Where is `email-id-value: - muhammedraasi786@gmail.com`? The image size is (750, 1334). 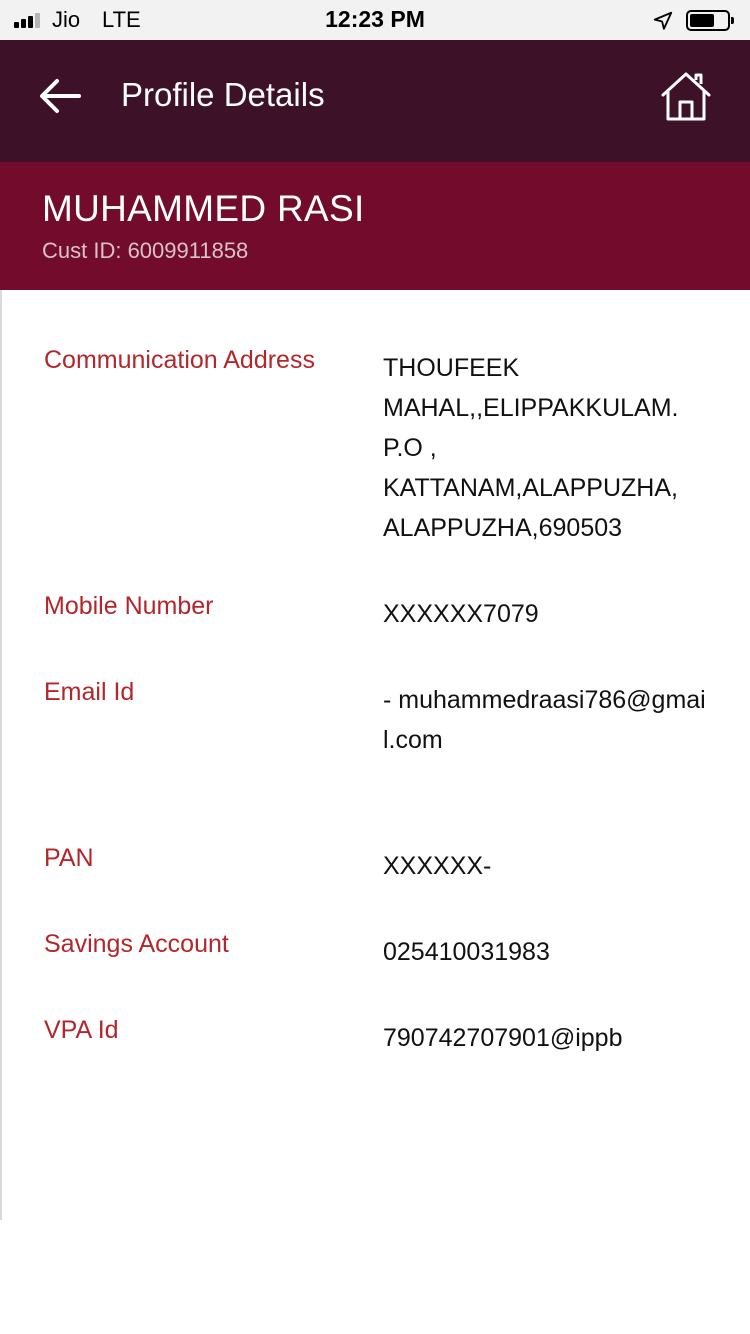 email-id-value: - muhammedraasi786@gmail.com is located at coordinates (544, 720).